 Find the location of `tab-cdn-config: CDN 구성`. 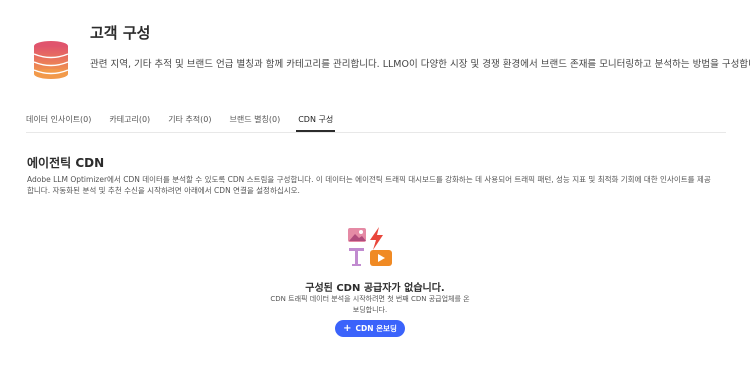

tab-cdn-config: CDN 구성 is located at coordinates (316, 122).